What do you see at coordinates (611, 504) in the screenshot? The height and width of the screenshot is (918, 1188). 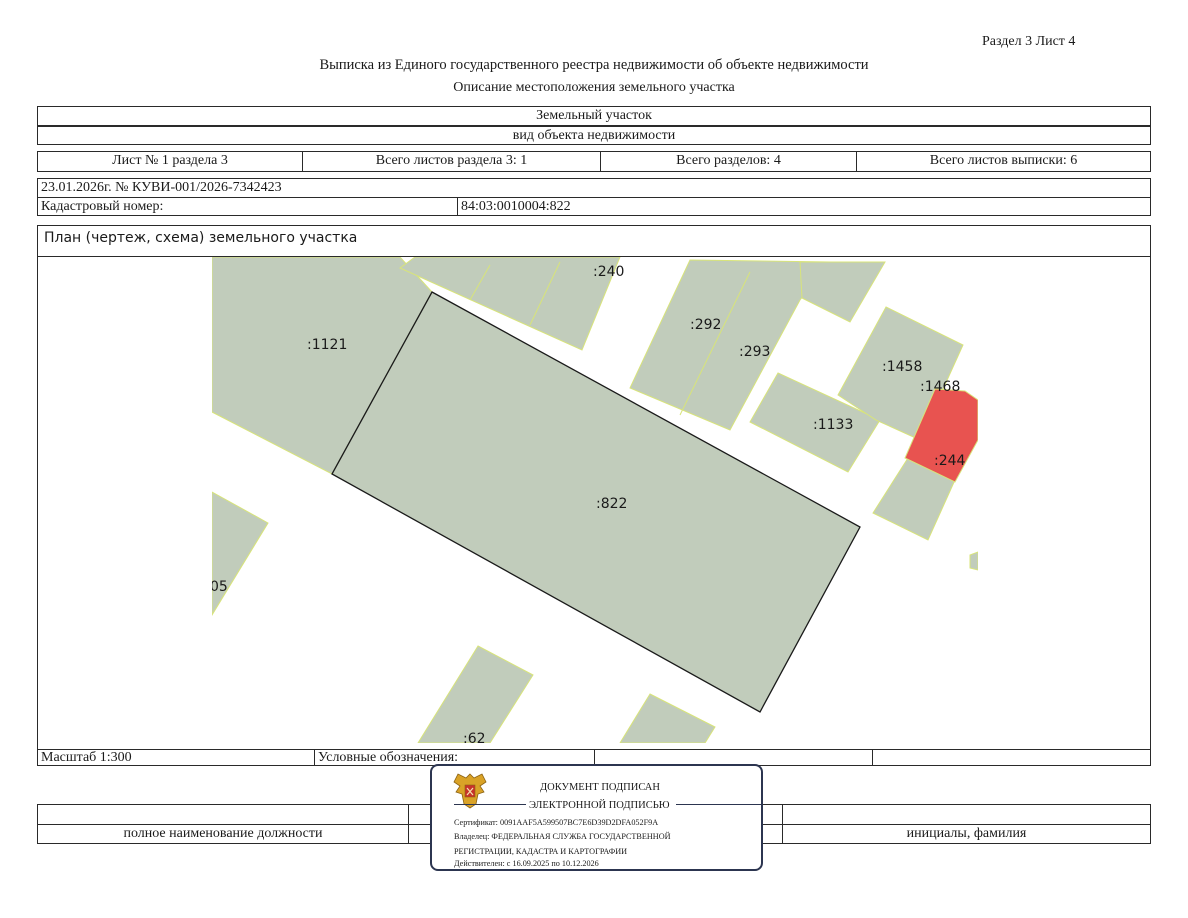 I see `label-822: :822` at bounding box center [611, 504].